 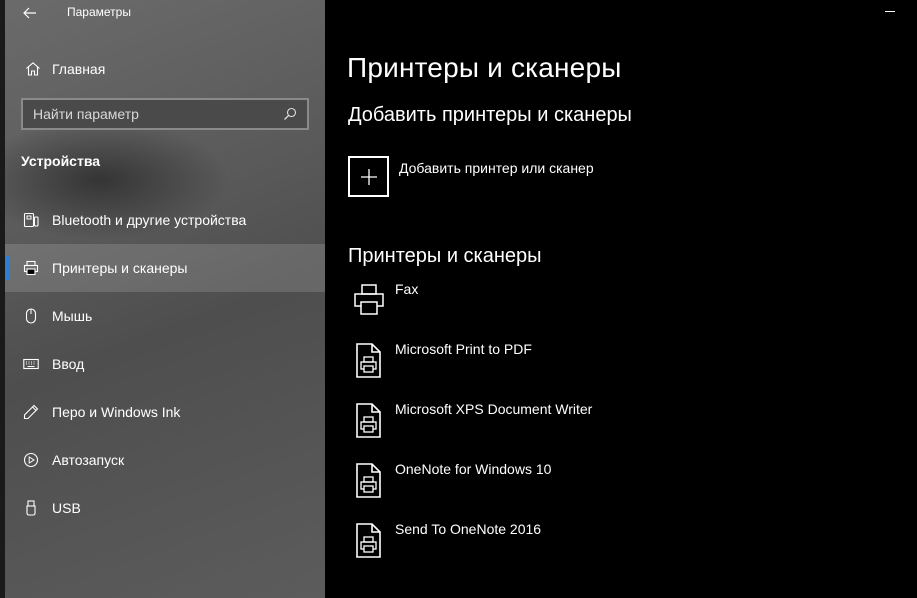 What do you see at coordinates (496, 168) in the screenshot?
I see `add-printer-label: Добавить принтер или сканер` at bounding box center [496, 168].